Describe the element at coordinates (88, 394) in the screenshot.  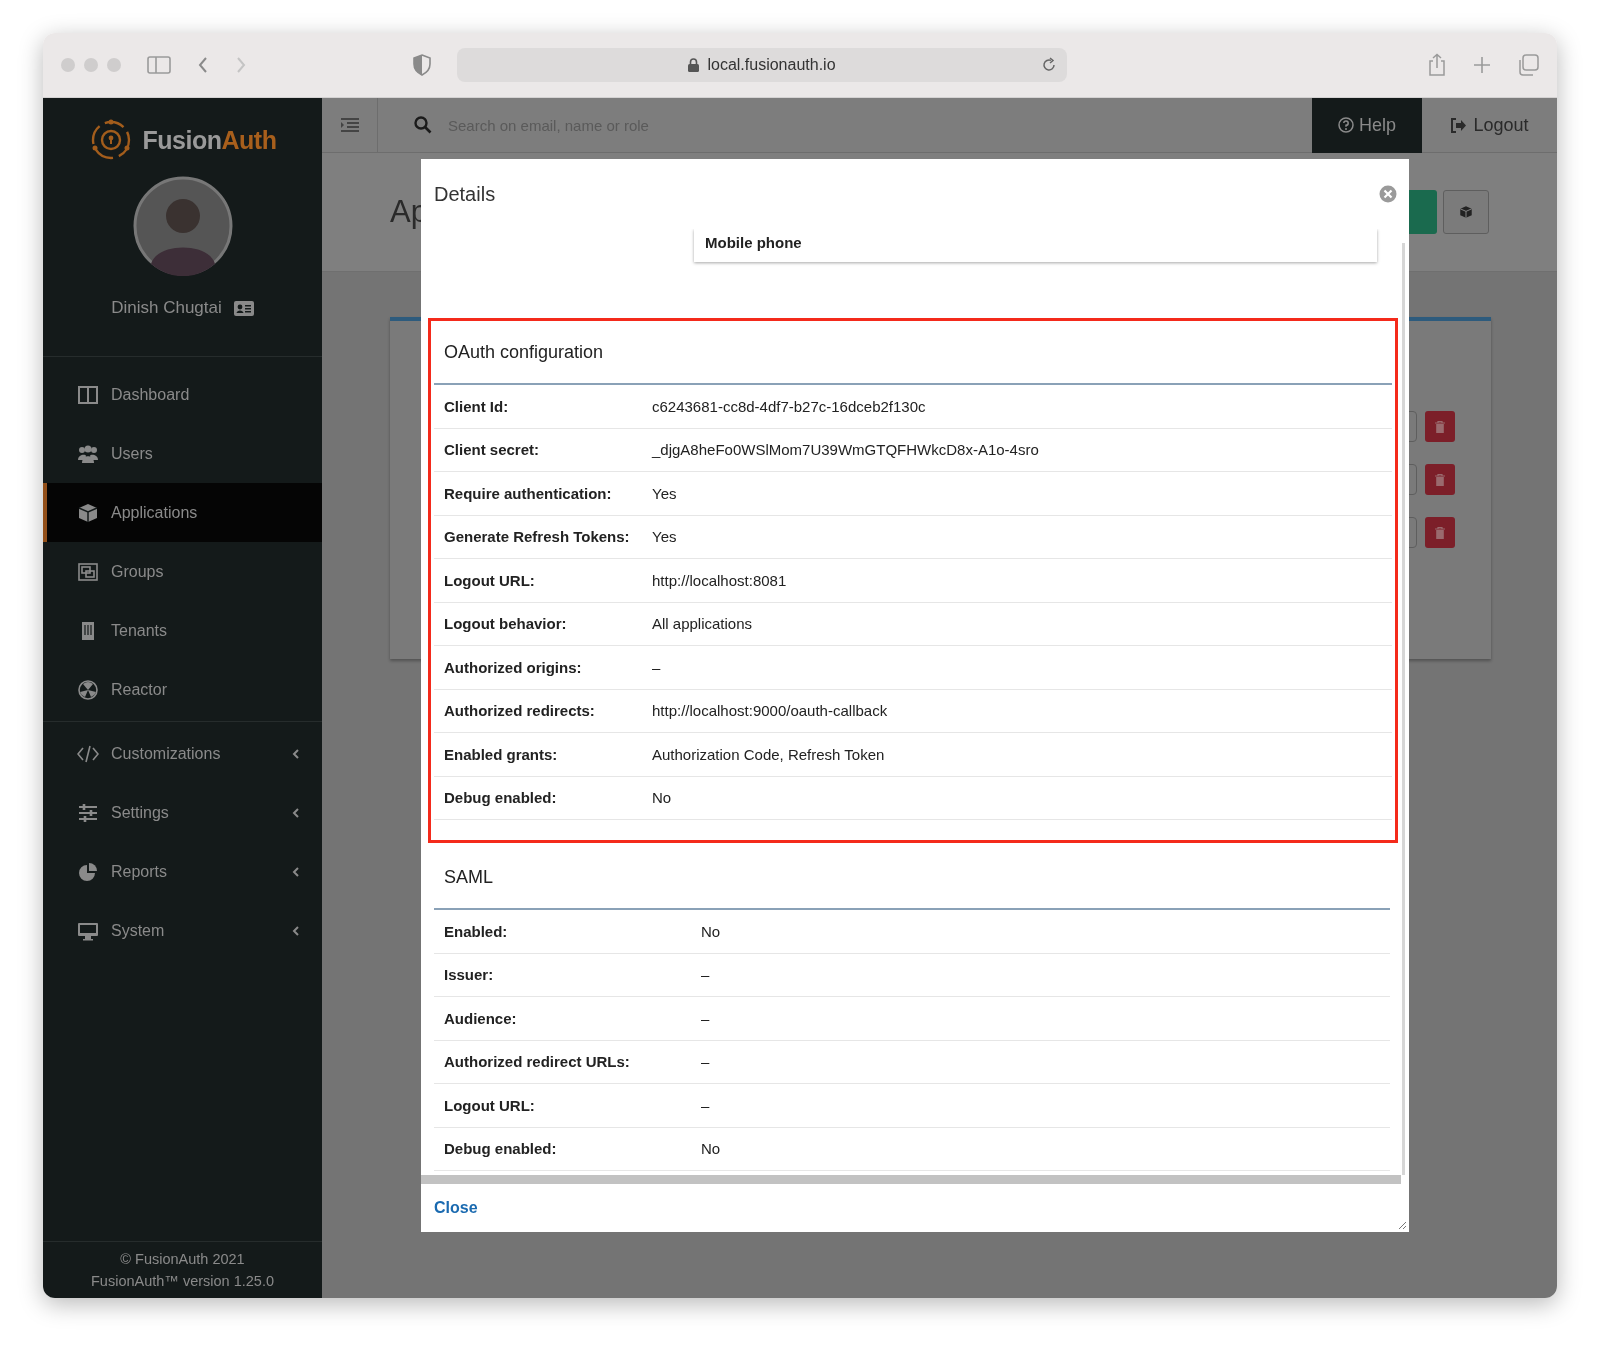
I see `dashboard-icon` at that location.